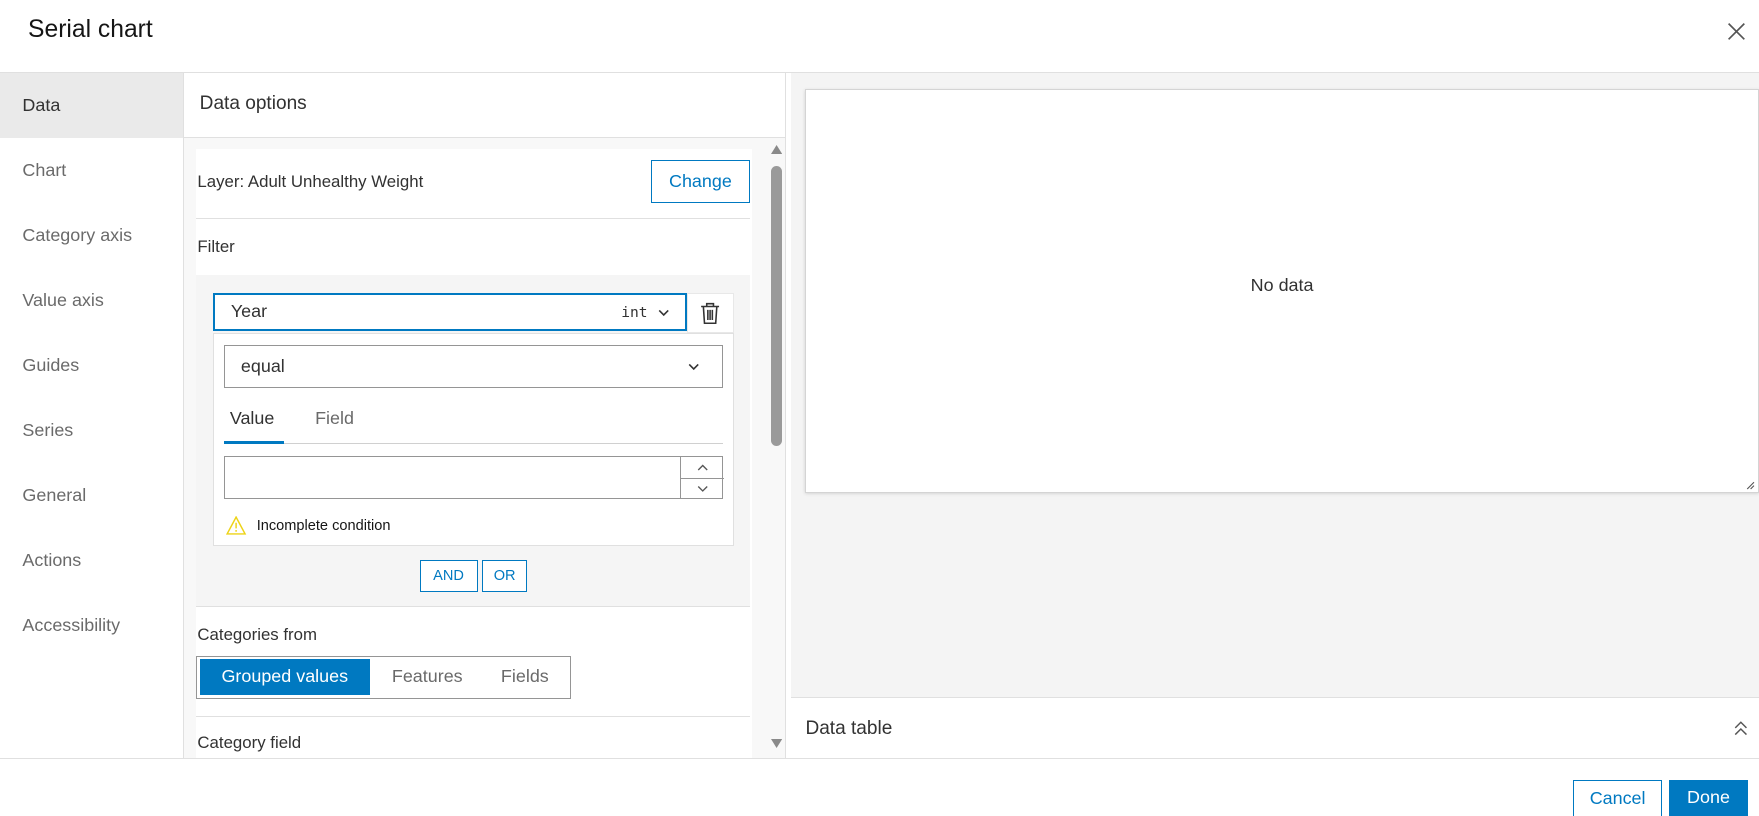  What do you see at coordinates (1274, 728) in the screenshot?
I see `data-table-bar: Data table` at bounding box center [1274, 728].